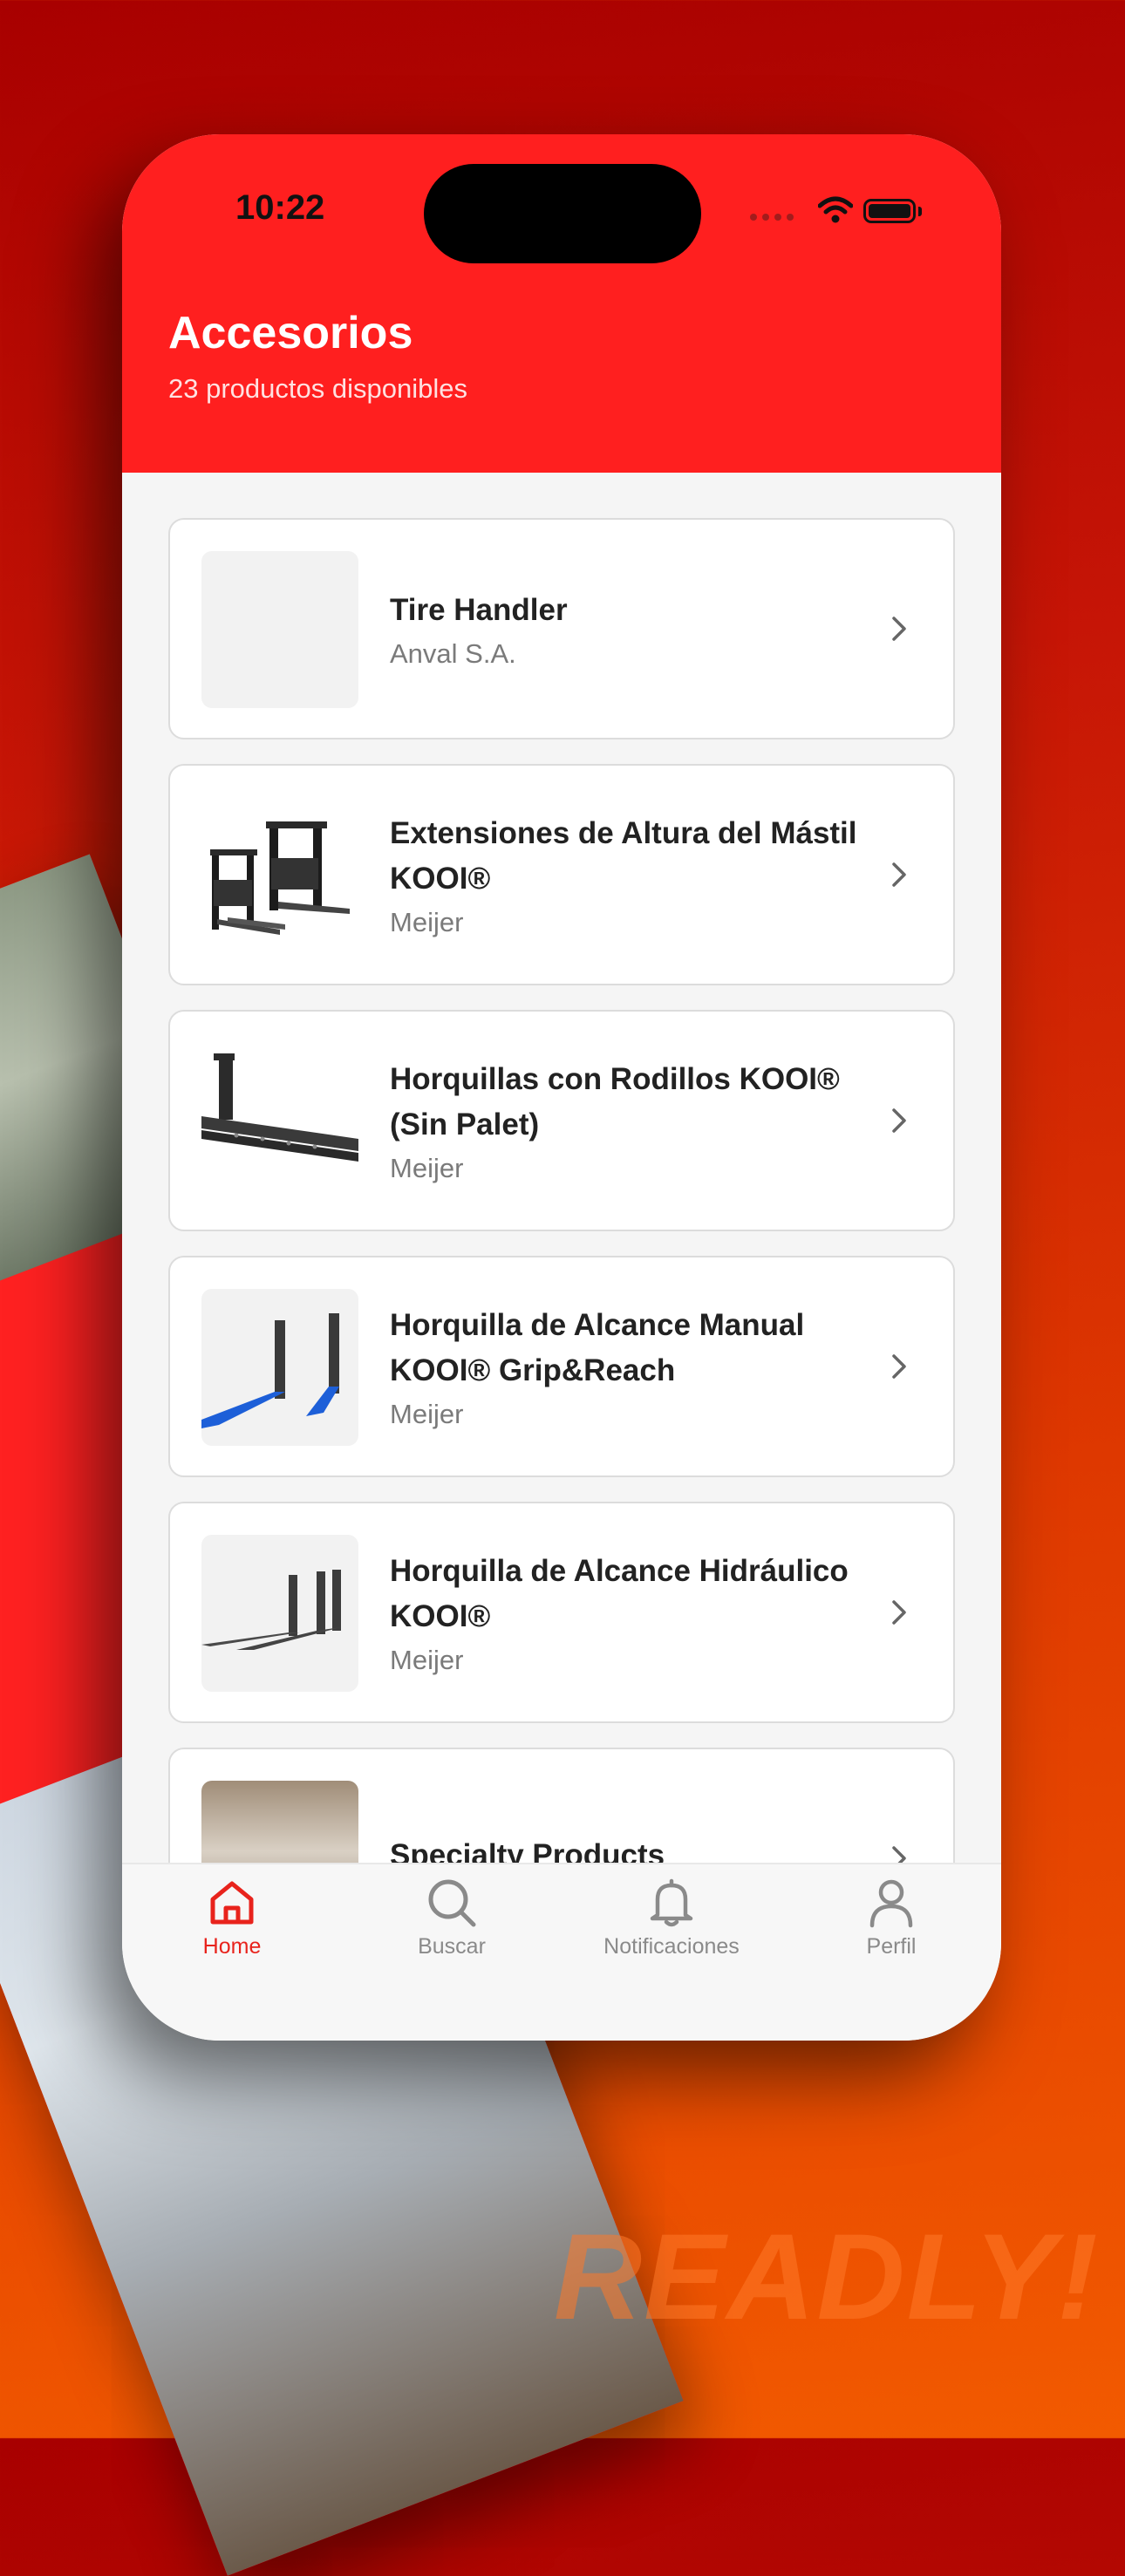 The width and height of the screenshot is (1125, 2576). I want to click on status-icons, so click(850, 212).